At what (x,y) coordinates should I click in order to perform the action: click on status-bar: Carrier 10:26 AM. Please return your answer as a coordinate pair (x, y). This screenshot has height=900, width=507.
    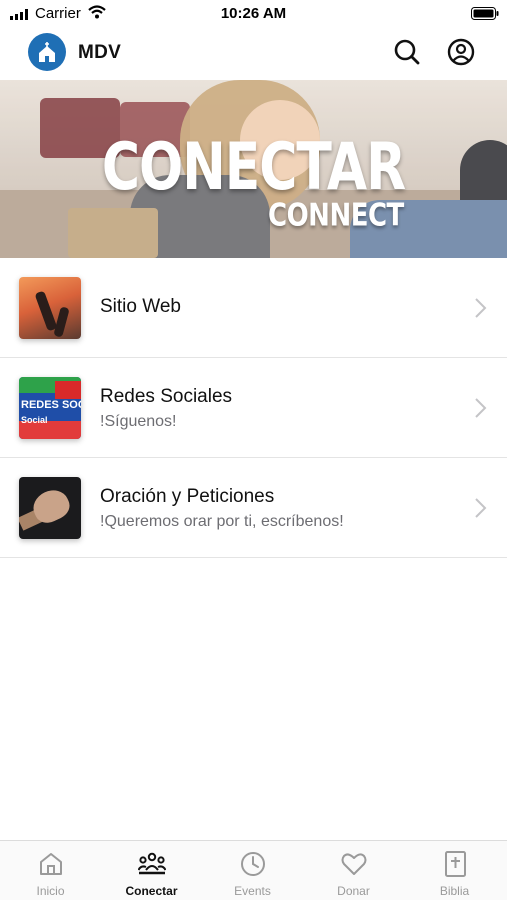
    Looking at the image, I should click on (253, 14).